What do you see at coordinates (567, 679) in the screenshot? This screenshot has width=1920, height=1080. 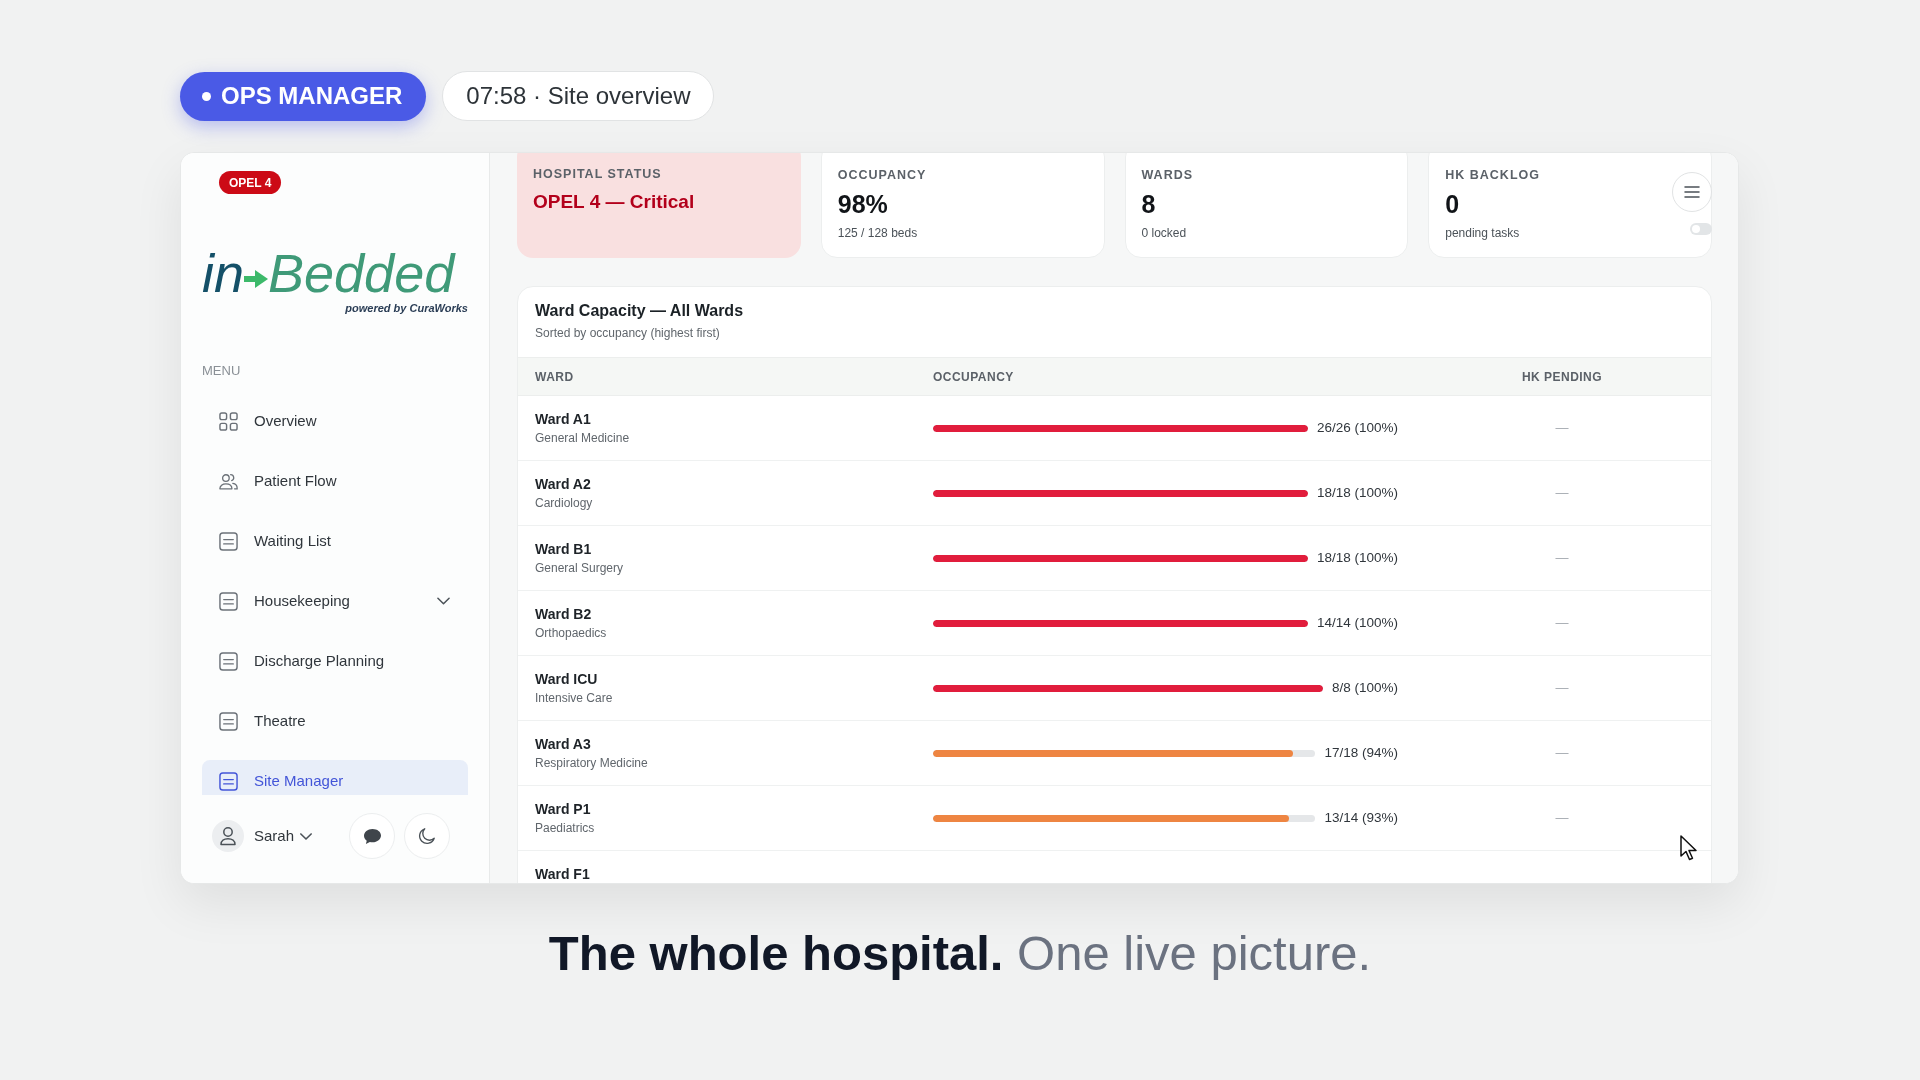 I see `ward-name: Ward ICU` at bounding box center [567, 679].